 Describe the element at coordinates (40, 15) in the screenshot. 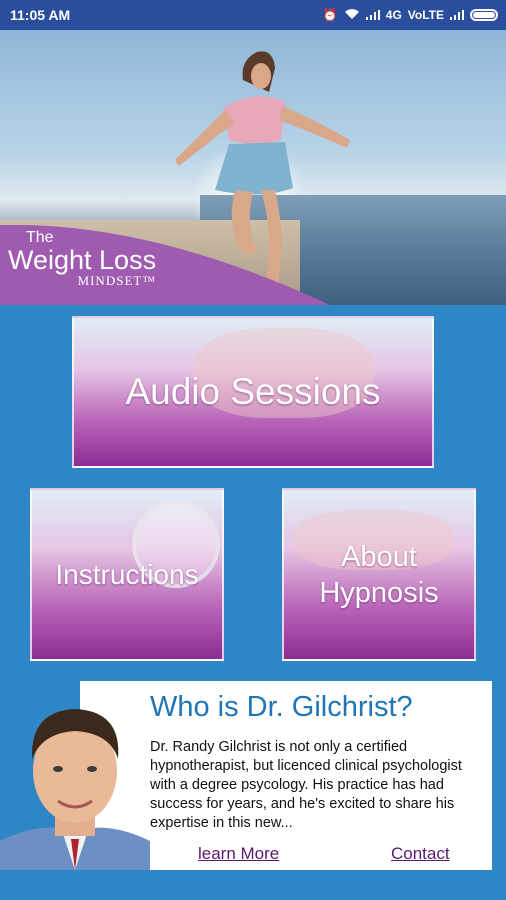

I see `status-time: 11:05 AM` at that location.